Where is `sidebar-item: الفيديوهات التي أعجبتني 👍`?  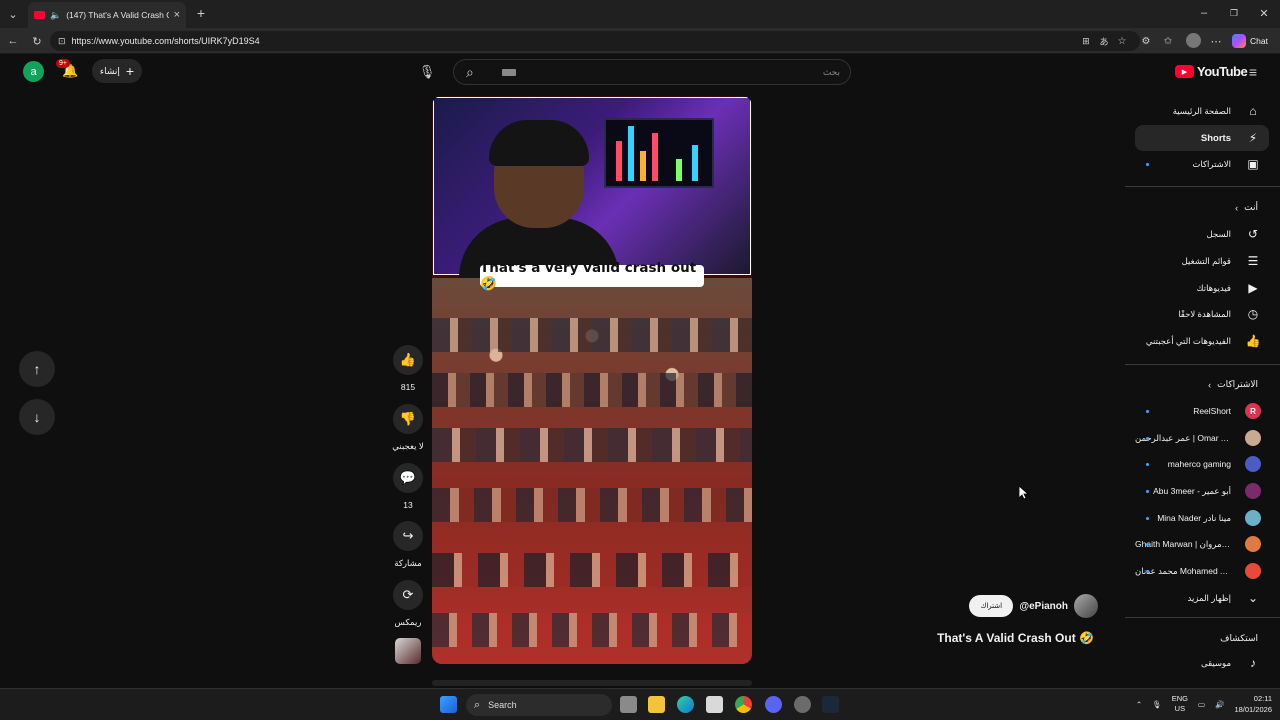 sidebar-item: الفيديوهات التي أعجبتني 👍 is located at coordinates (1202, 341).